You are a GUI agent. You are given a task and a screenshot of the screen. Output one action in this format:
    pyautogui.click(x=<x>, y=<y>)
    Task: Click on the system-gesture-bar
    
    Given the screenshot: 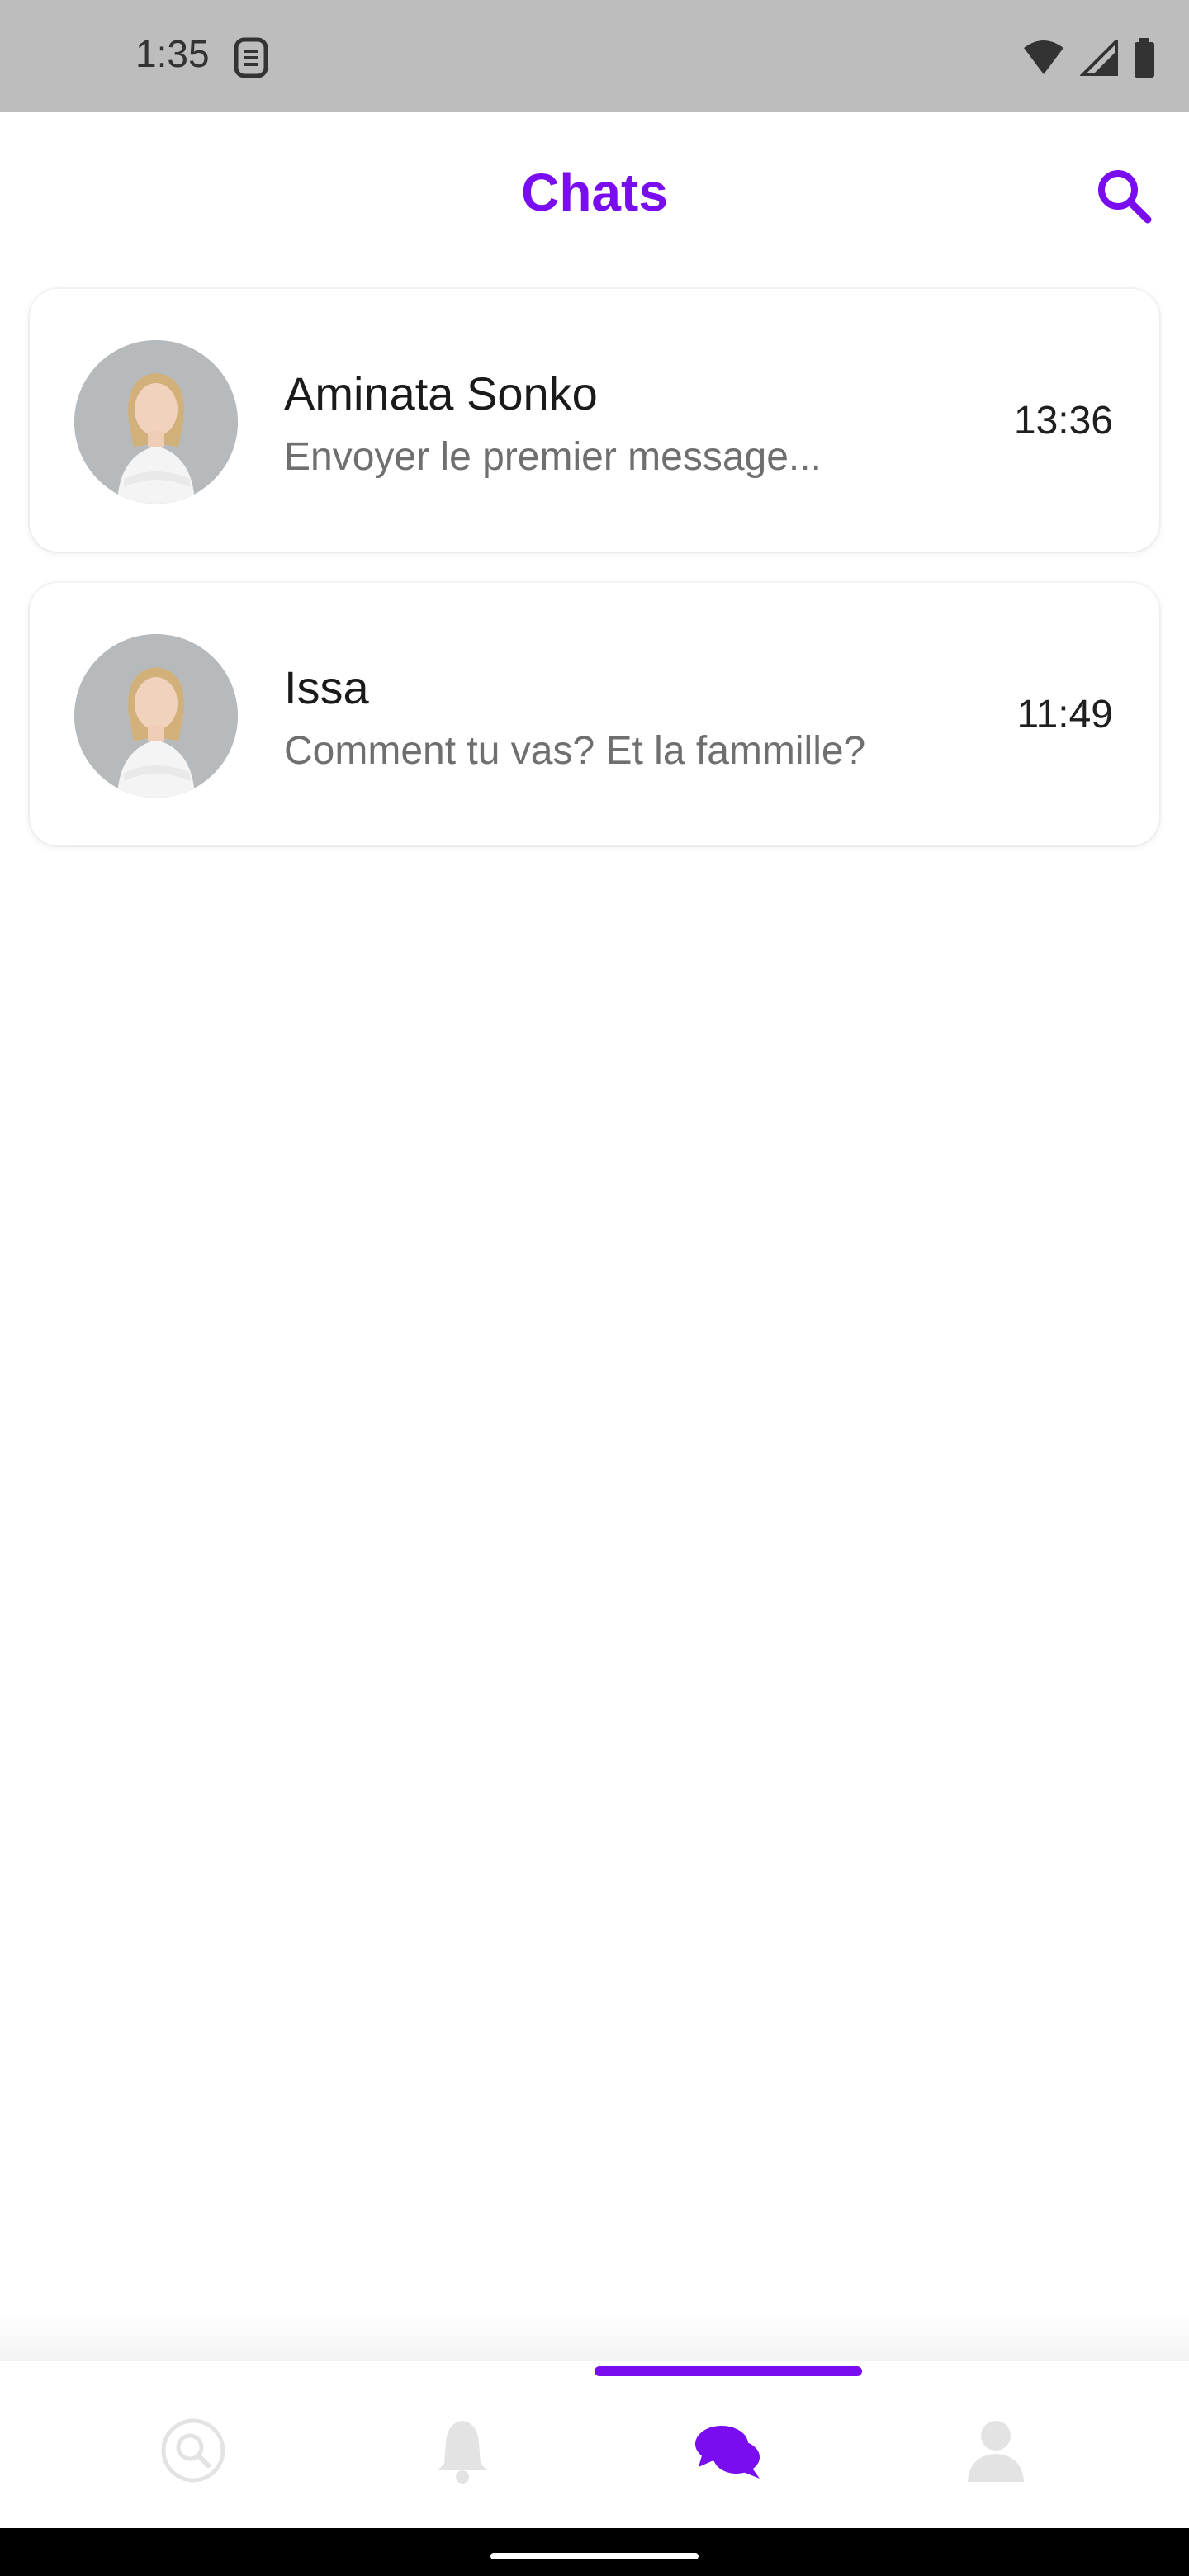 What is the action you would take?
    pyautogui.click(x=594, y=2552)
    